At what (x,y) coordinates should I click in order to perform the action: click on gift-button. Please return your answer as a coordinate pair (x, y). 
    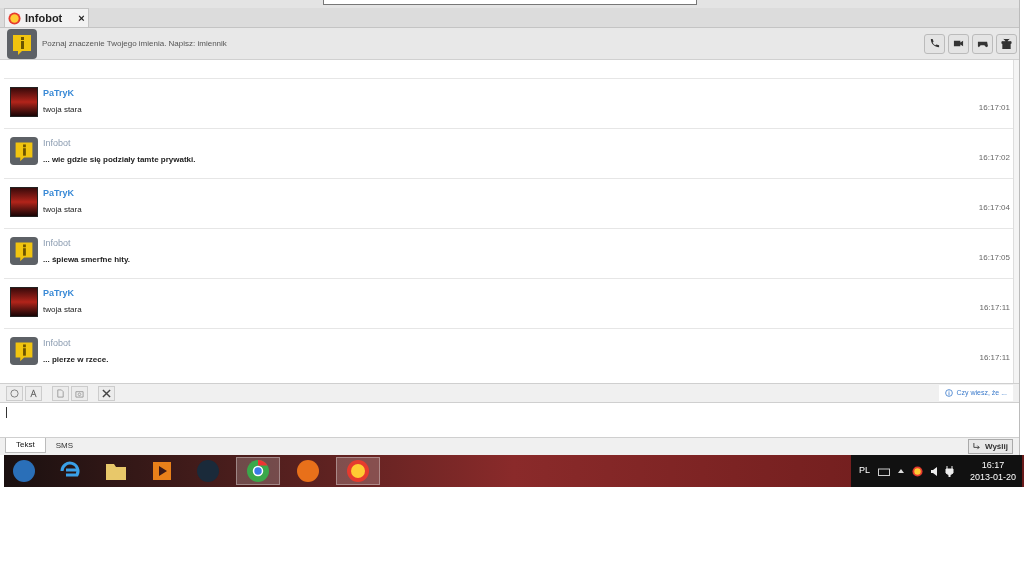
    Looking at the image, I should click on (1006, 43).